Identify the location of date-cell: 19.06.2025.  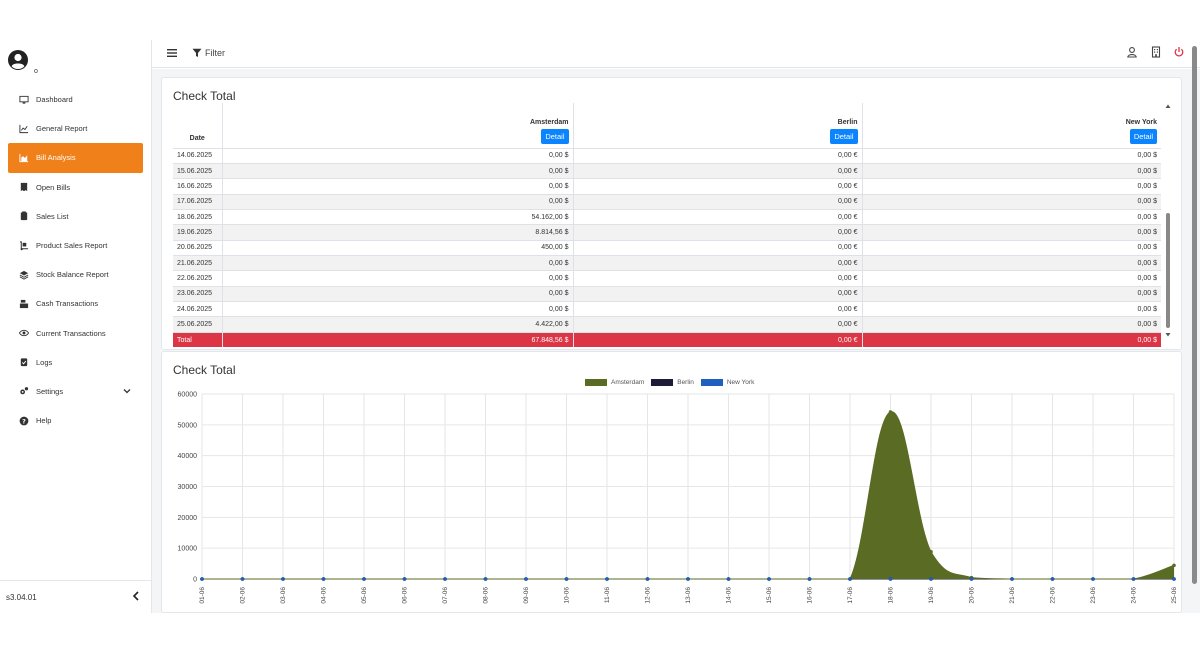
(198, 232).